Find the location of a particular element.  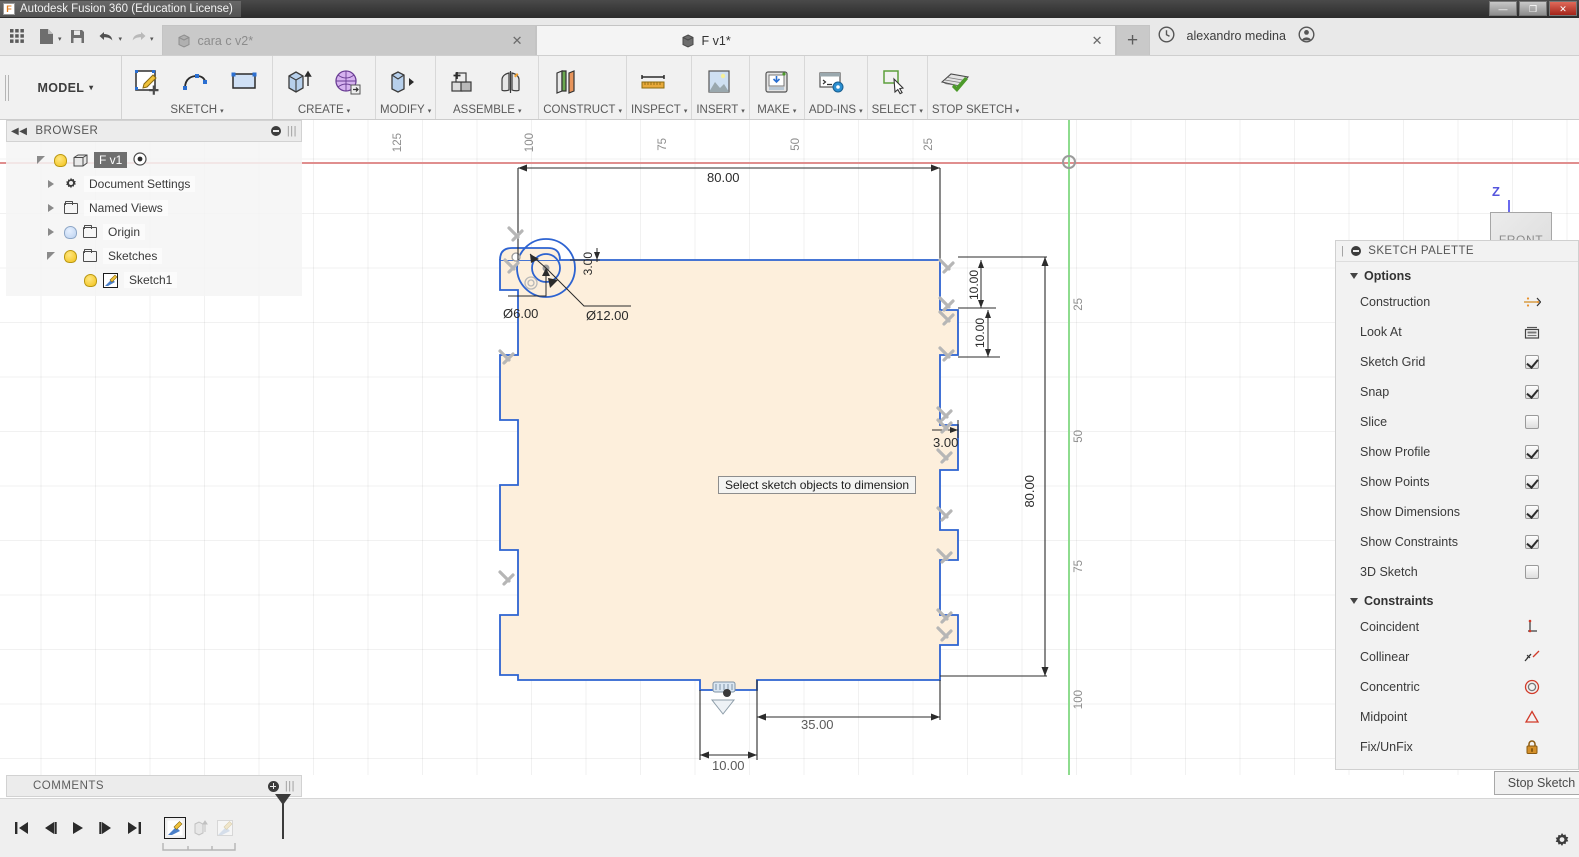

step-back-icon is located at coordinates (50, 828).